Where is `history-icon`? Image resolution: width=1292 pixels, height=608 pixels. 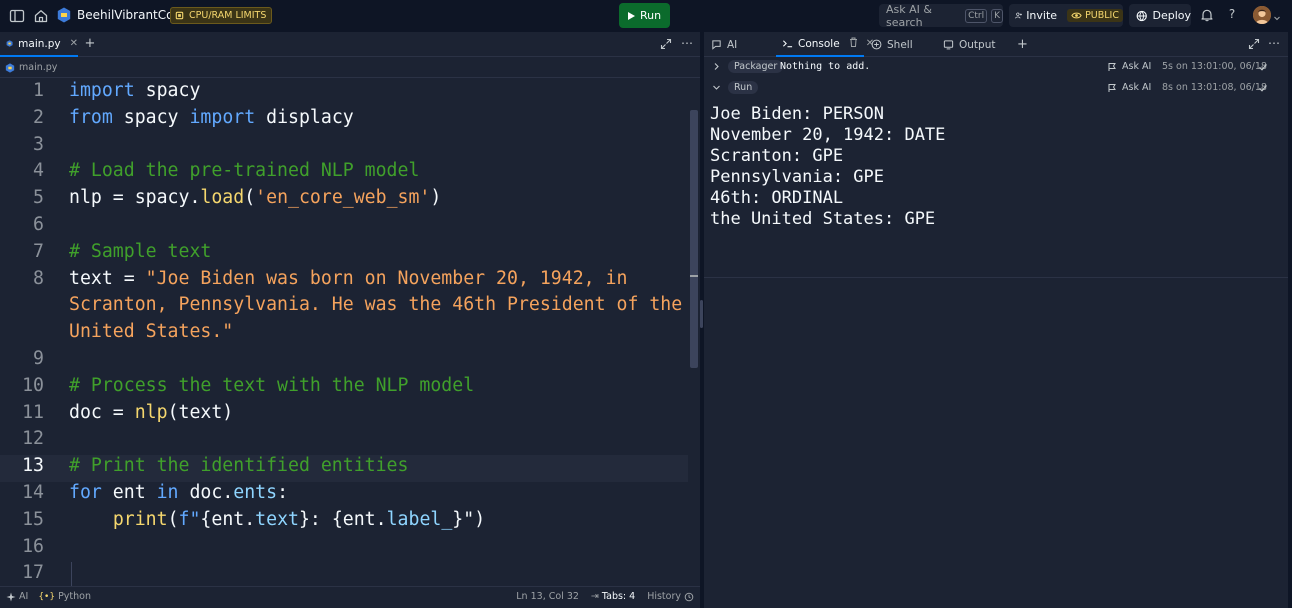
history-icon is located at coordinates (689, 596).